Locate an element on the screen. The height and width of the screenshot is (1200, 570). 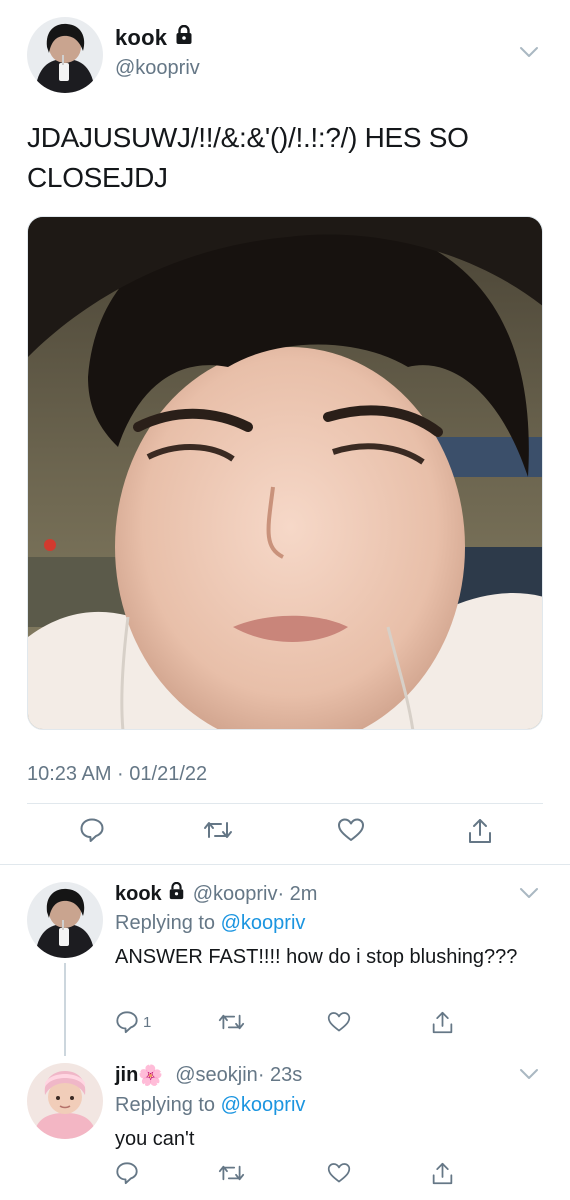
reply-icon: 1 is located at coordinates (133, 1022).